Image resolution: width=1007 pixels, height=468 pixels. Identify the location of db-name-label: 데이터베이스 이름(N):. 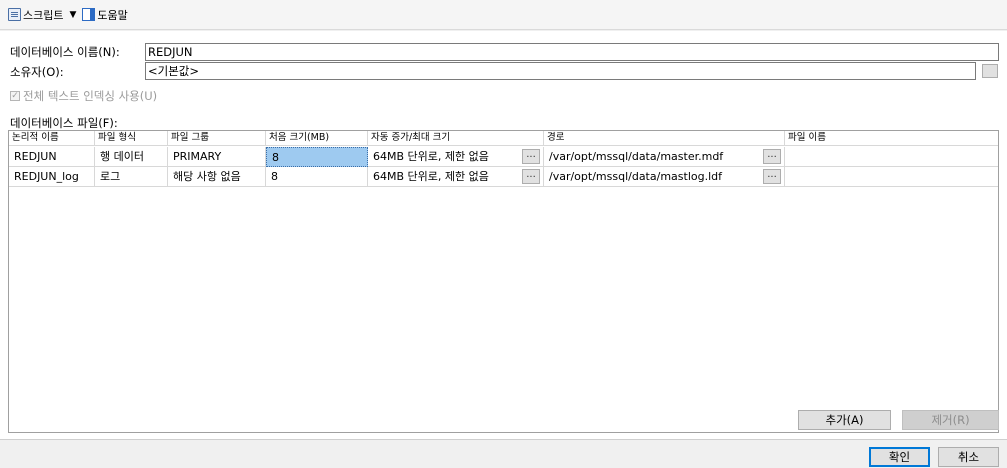
(65, 52).